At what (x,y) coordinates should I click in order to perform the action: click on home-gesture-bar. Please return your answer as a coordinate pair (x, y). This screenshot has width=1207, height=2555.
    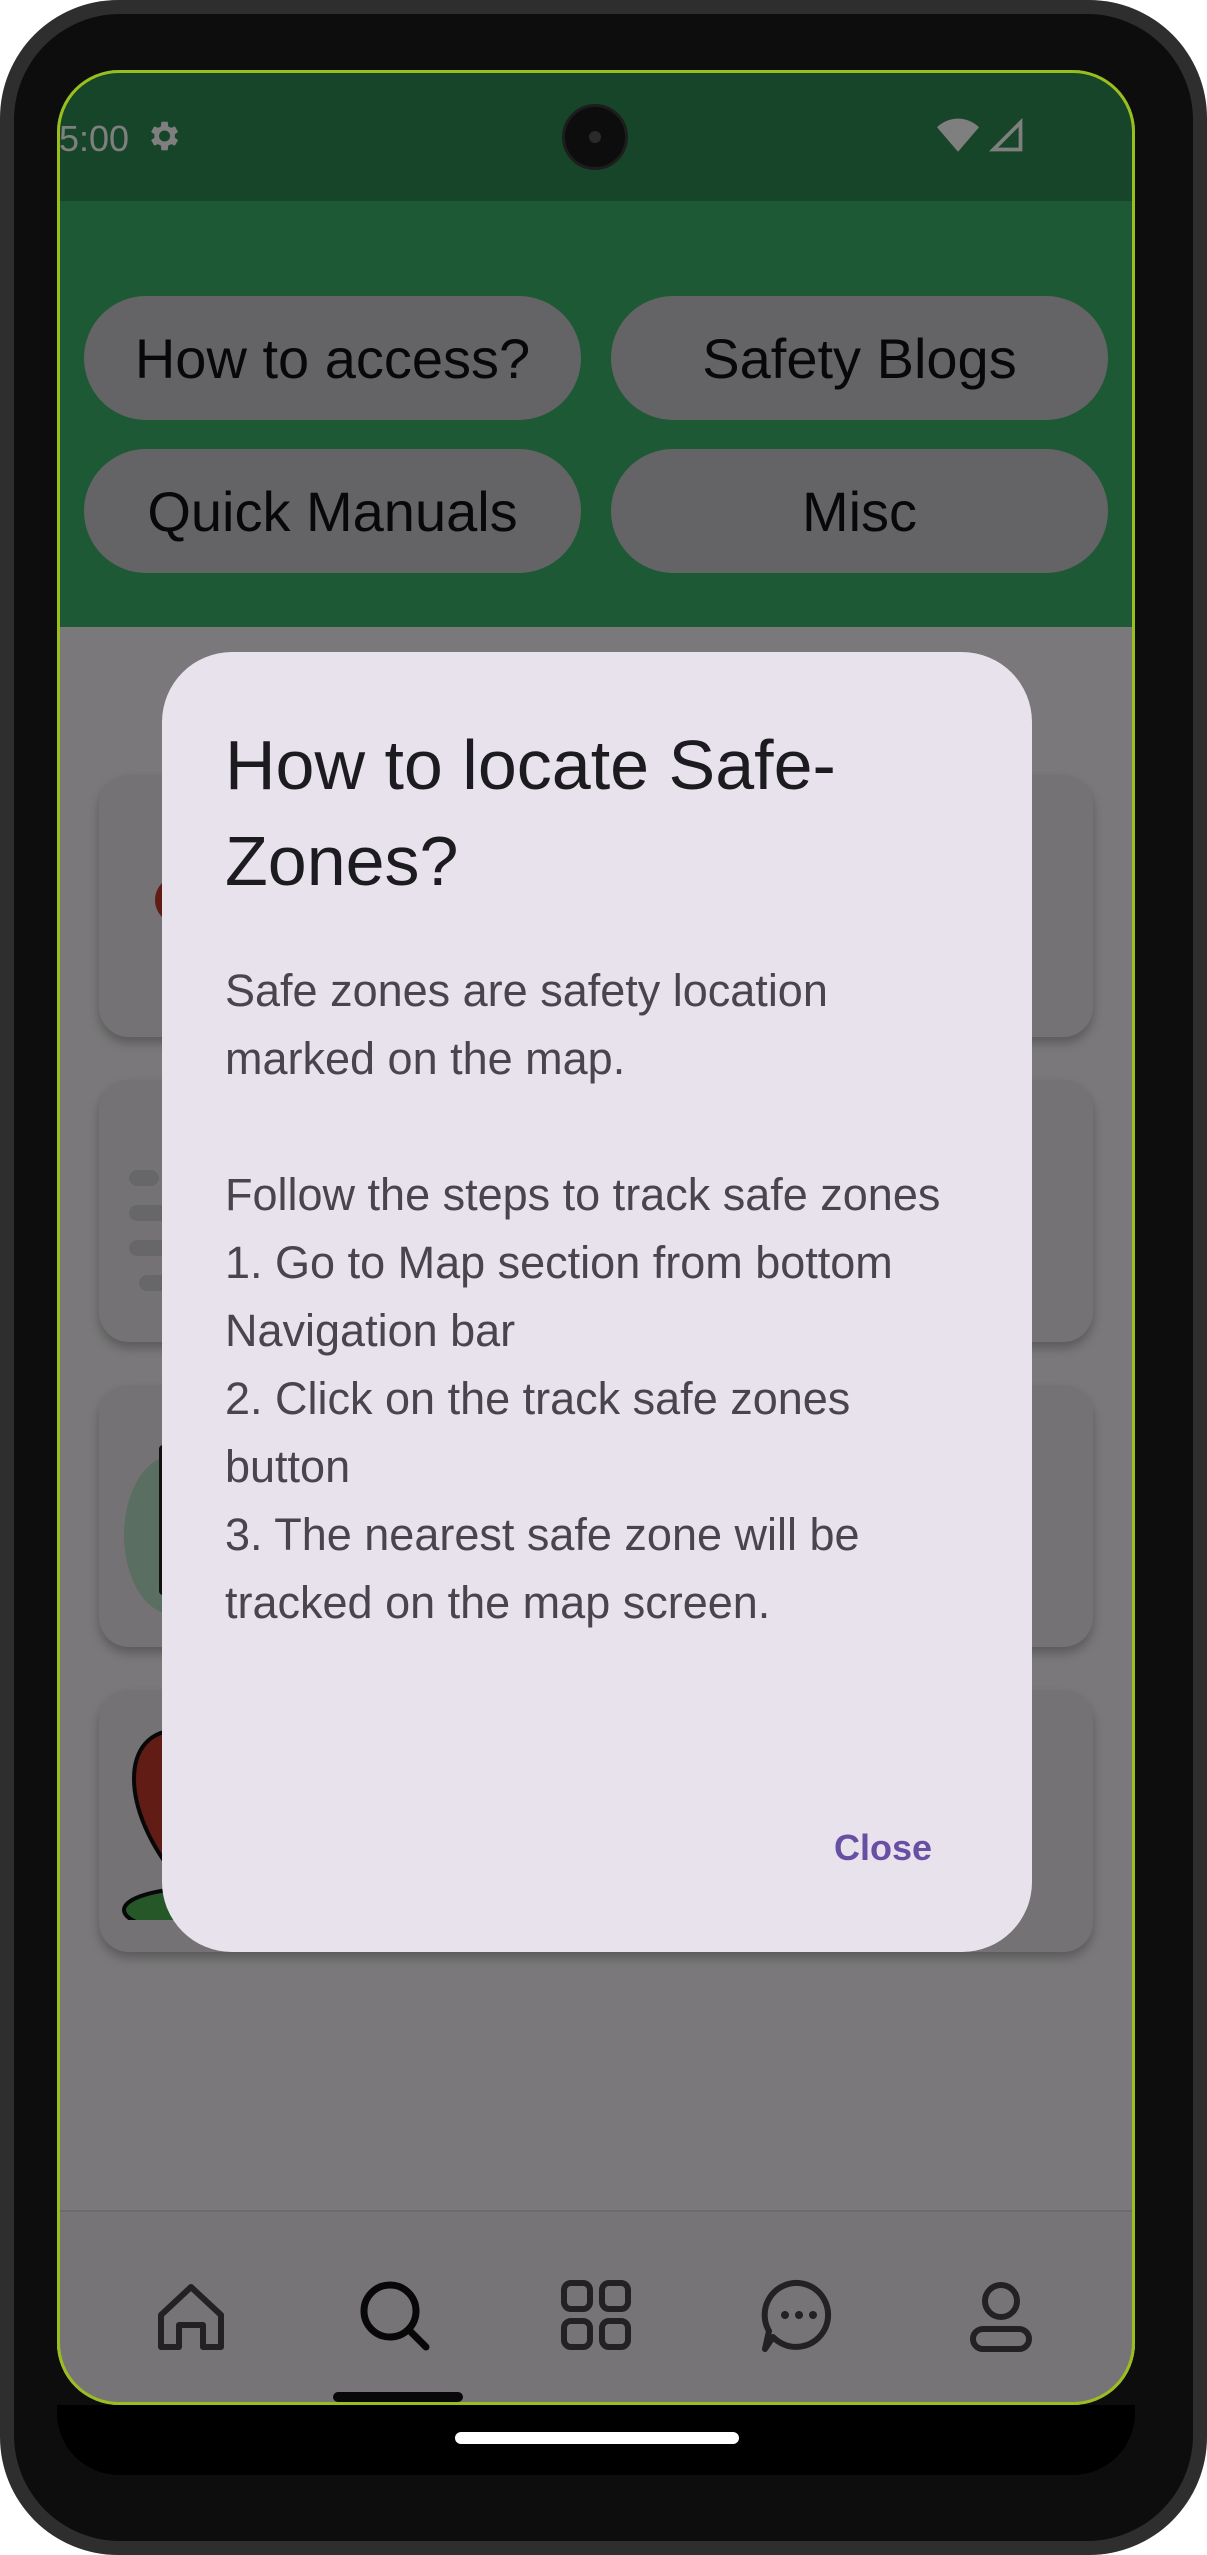
    Looking at the image, I should click on (597, 2438).